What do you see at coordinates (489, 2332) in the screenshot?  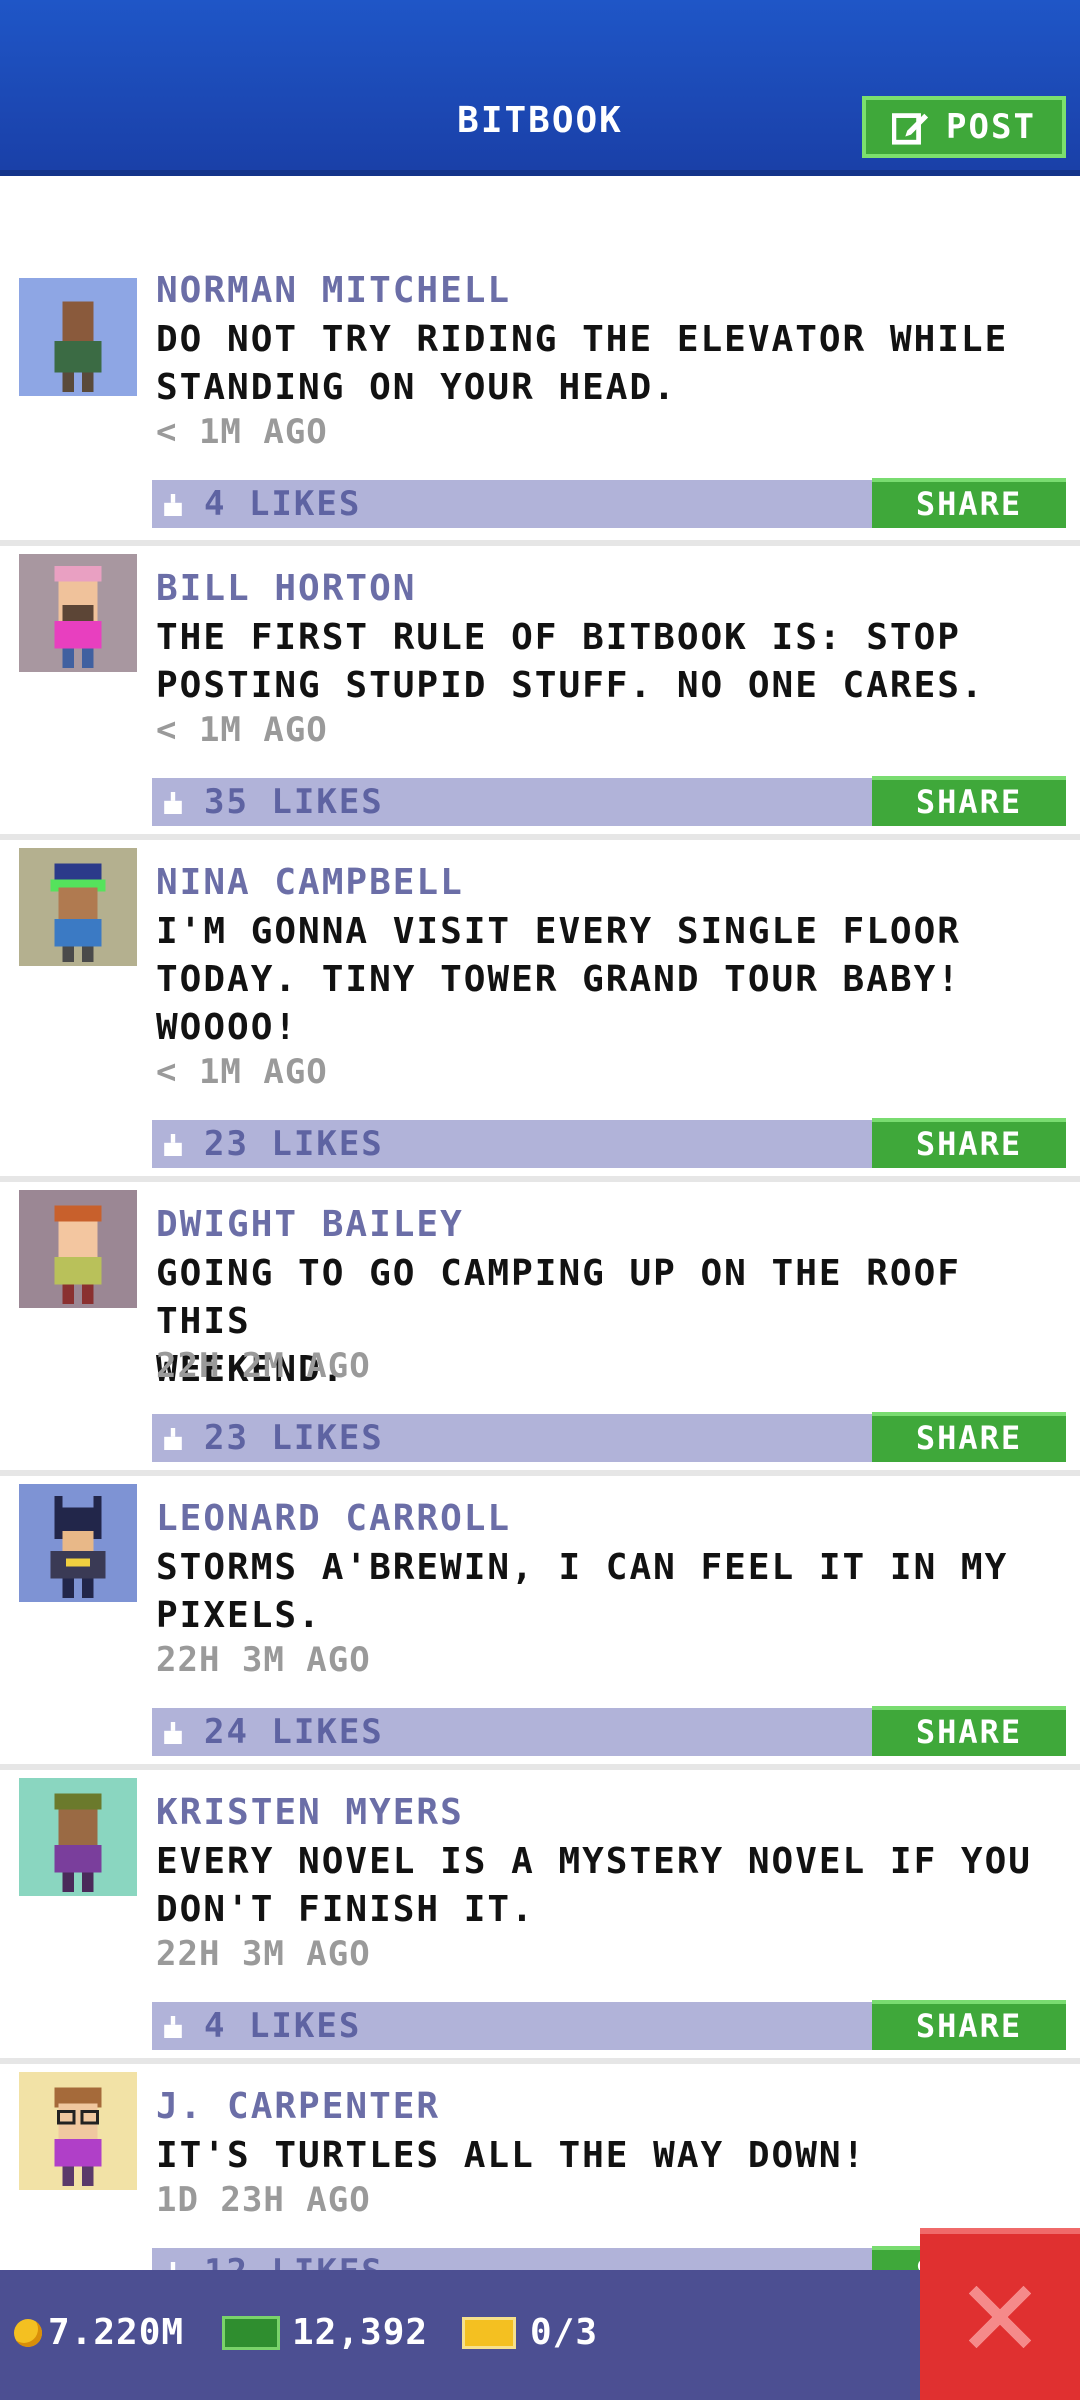 I see `ticket-icon` at bounding box center [489, 2332].